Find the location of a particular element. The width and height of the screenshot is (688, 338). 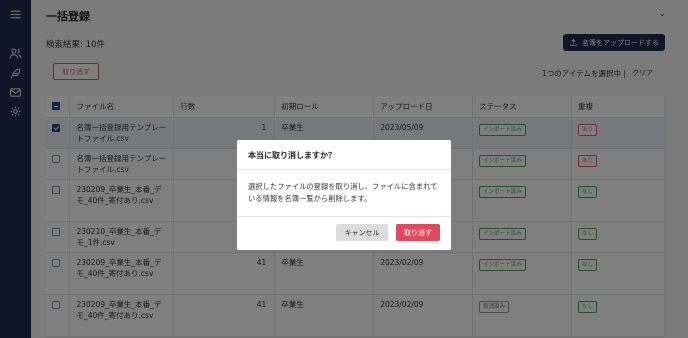

dialog-confirm-button: 取り消す is located at coordinates (418, 232).